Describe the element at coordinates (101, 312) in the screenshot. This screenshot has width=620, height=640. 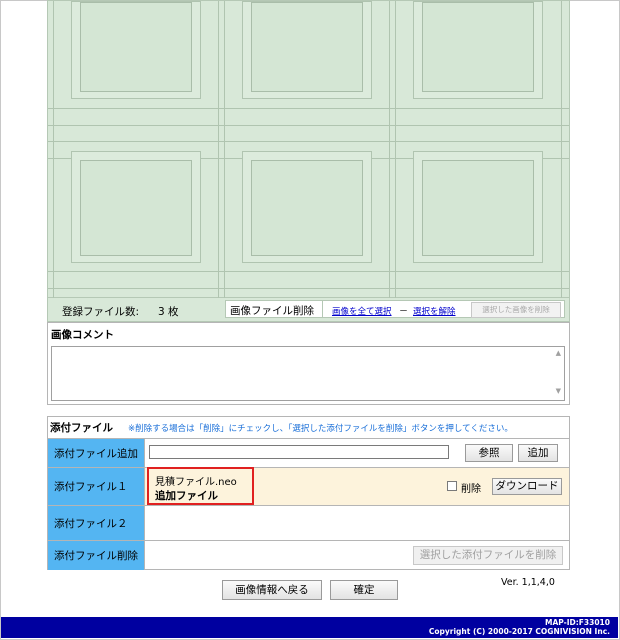
I see `file-count-label: 登録ファイル数:` at that location.